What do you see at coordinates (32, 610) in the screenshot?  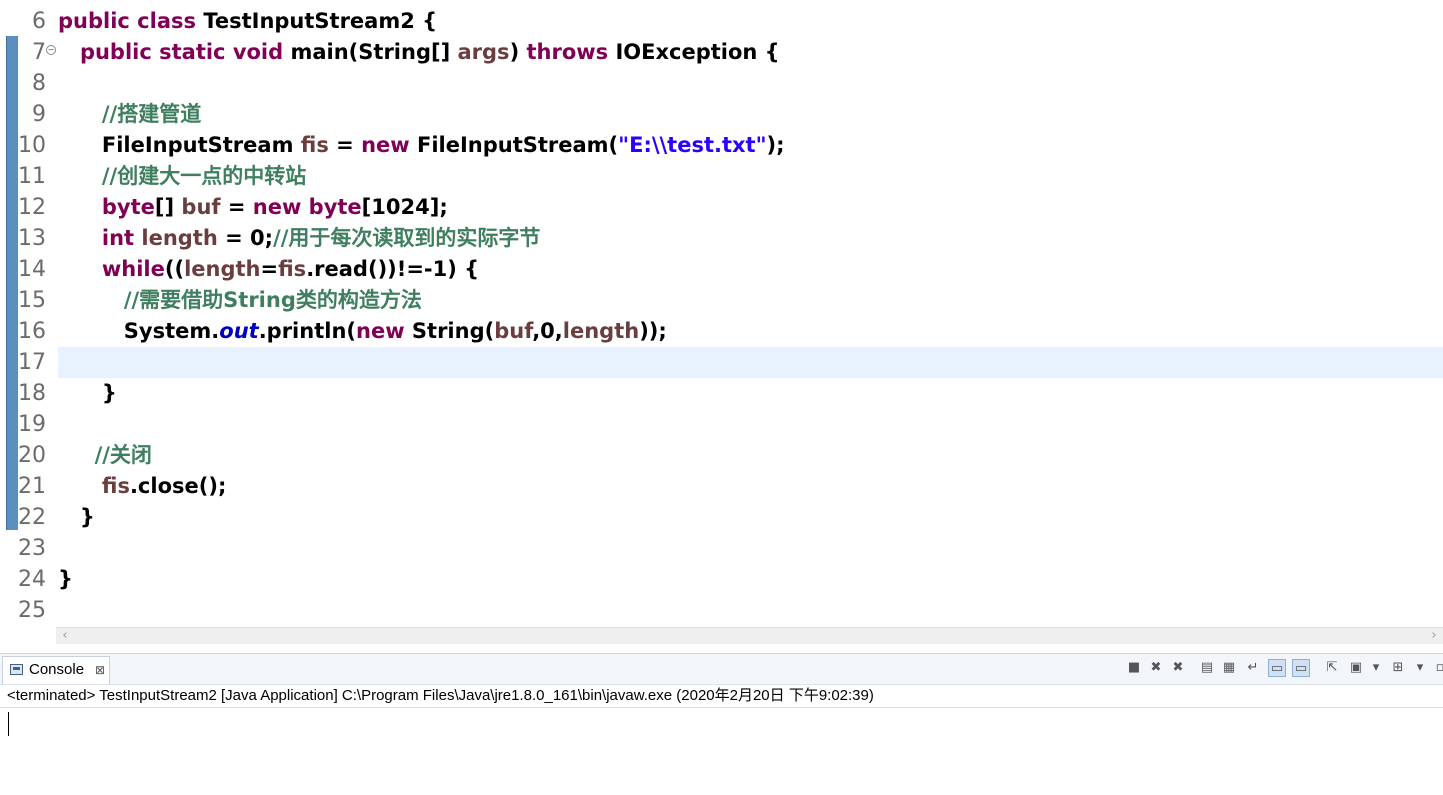 I see `line-number: 25` at bounding box center [32, 610].